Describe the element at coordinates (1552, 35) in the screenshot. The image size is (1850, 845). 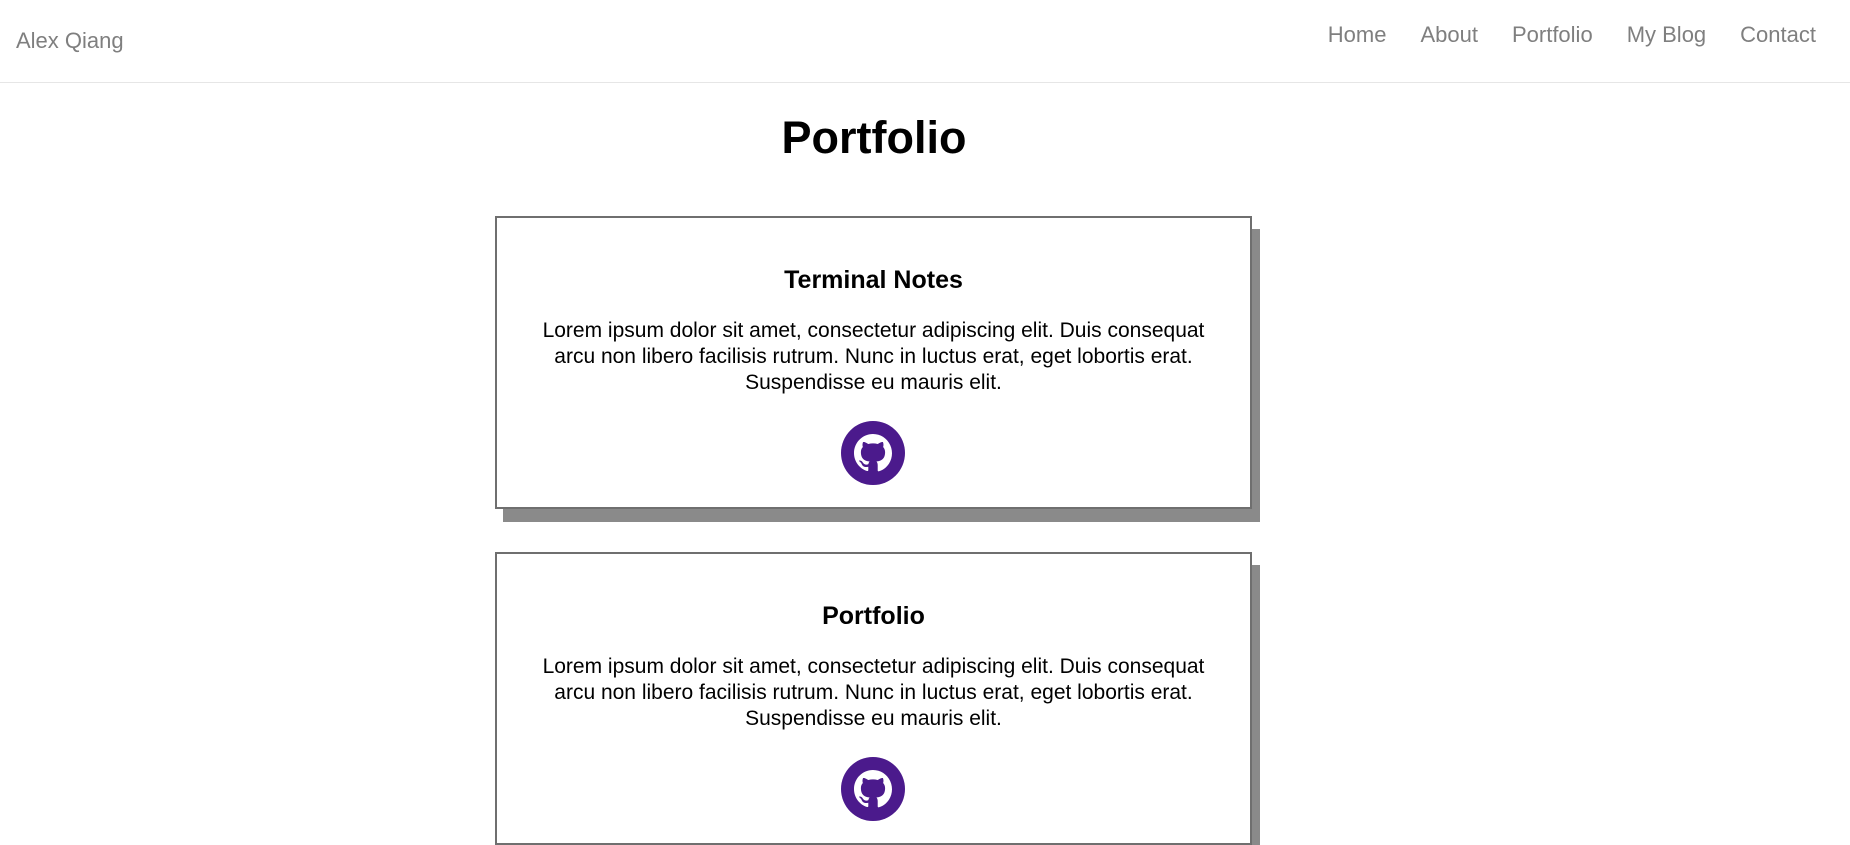
I see `nav-link-portfolio: Portfolio` at that location.